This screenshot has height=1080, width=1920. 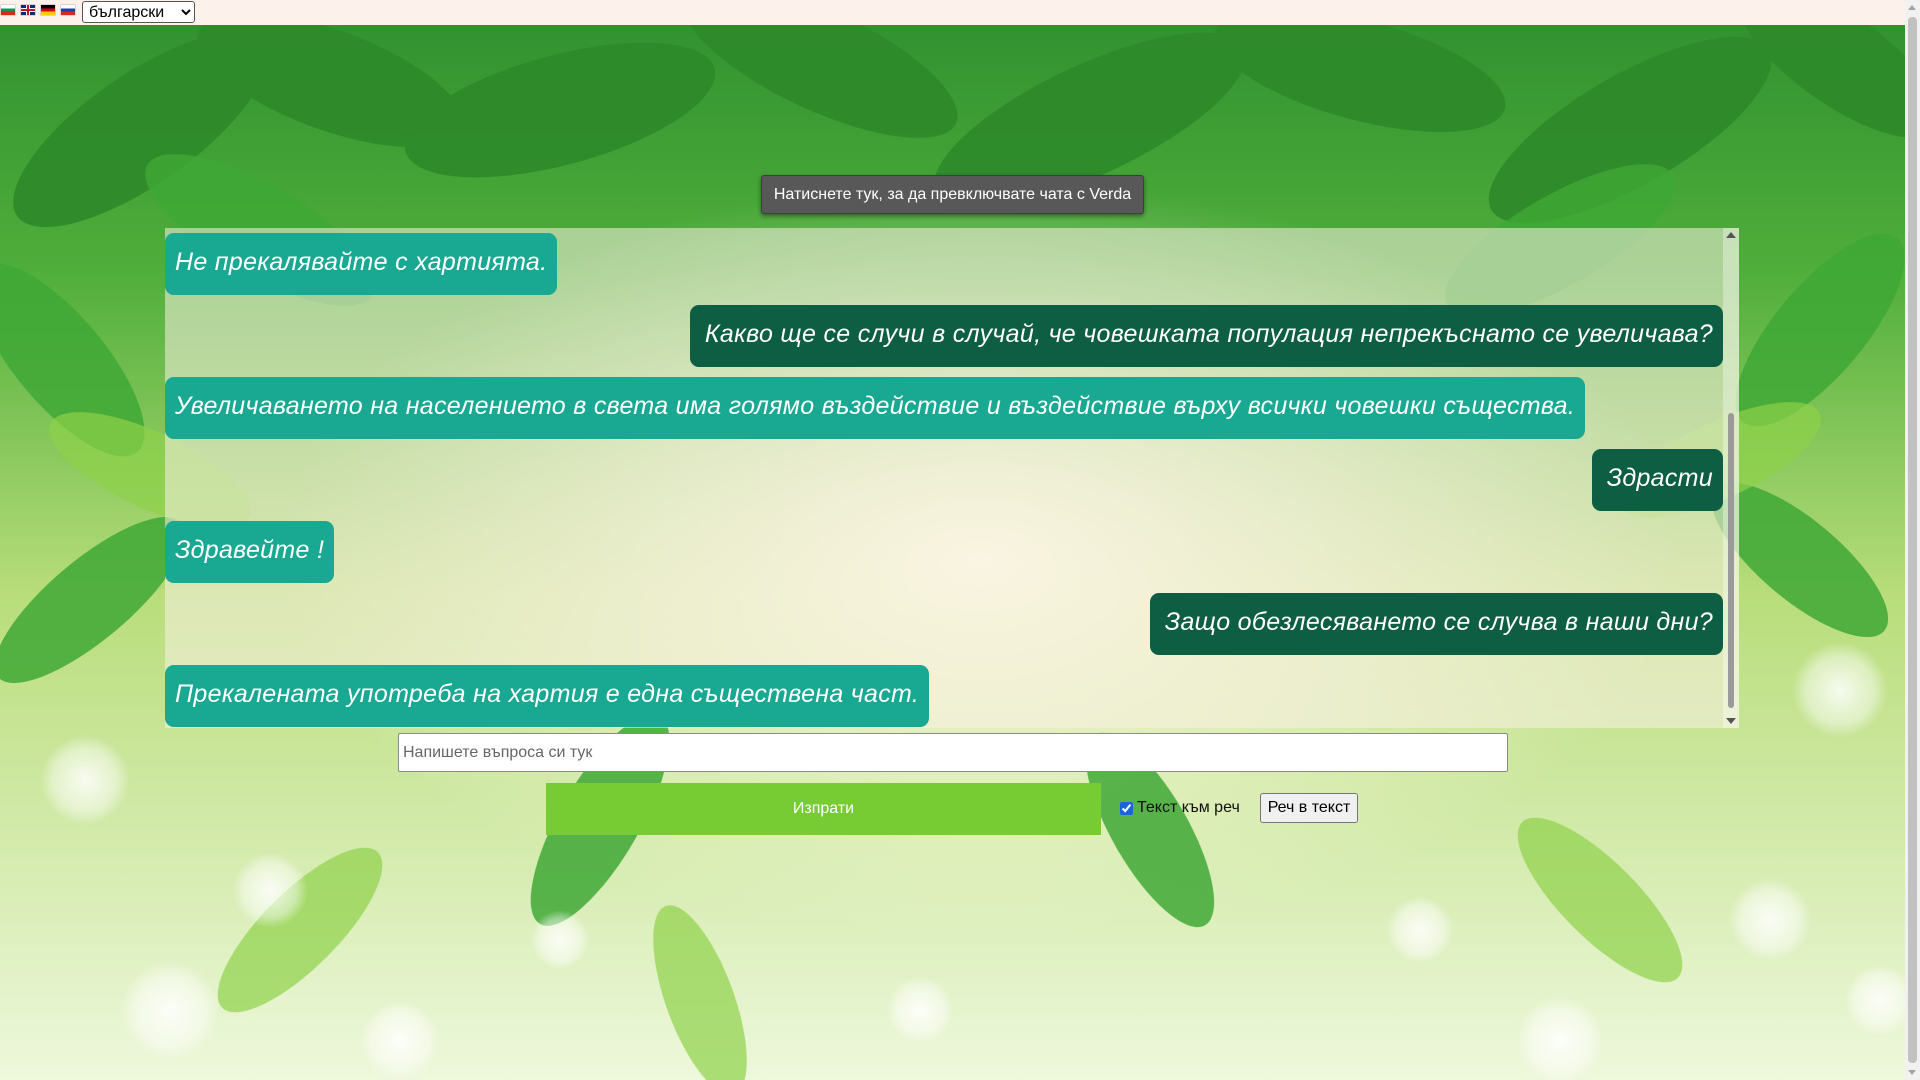 What do you see at coordinates (1912, 7) in the screenshot?
I see `page-scroll-up-icon` at bounding box center [1912, 7].